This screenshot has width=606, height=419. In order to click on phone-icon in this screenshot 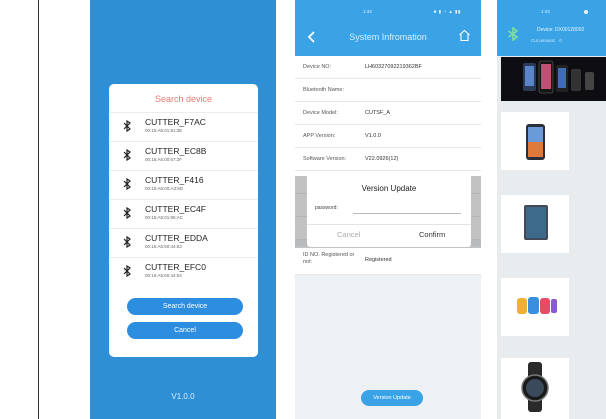, I will do `click(535, 142)`.